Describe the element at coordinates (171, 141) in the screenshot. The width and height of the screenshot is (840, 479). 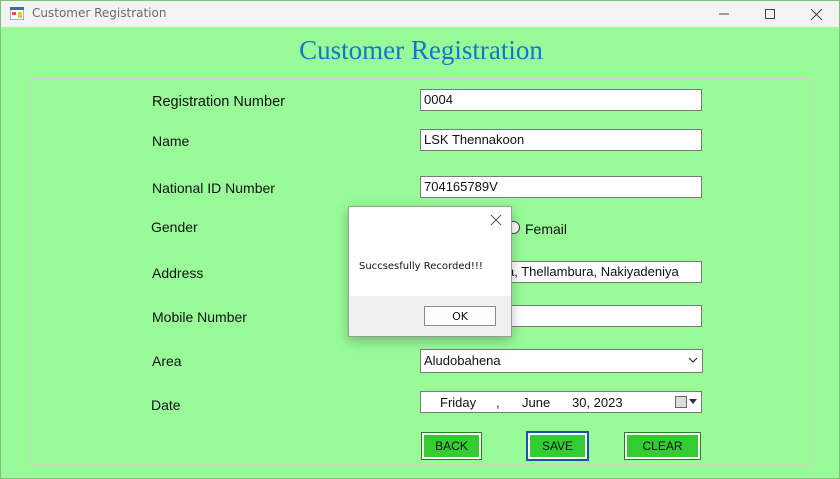
I see `name-label: Name` at that location.